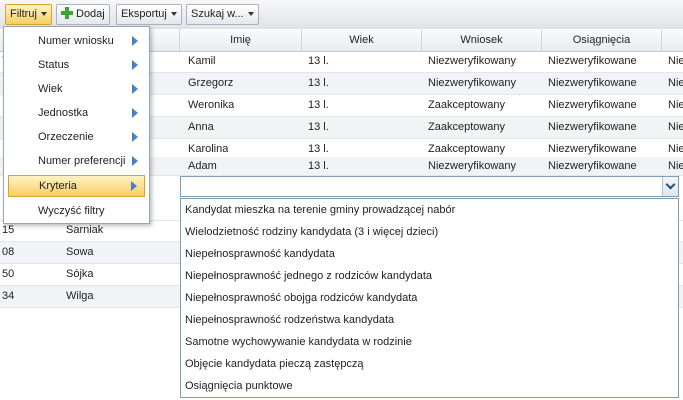  I want to click on menu-item-ruling: Orzeczenie, so click(76, 137).